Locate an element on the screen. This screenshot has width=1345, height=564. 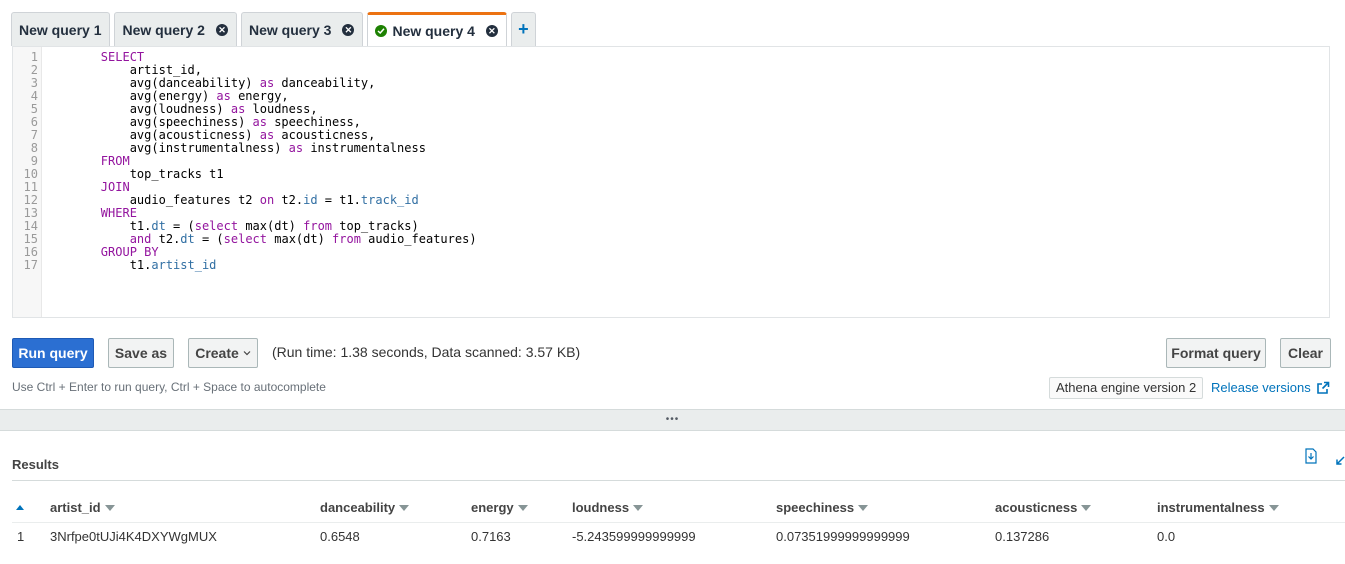
pane-resize-handle: ••• is located at coordinates (672, 420).